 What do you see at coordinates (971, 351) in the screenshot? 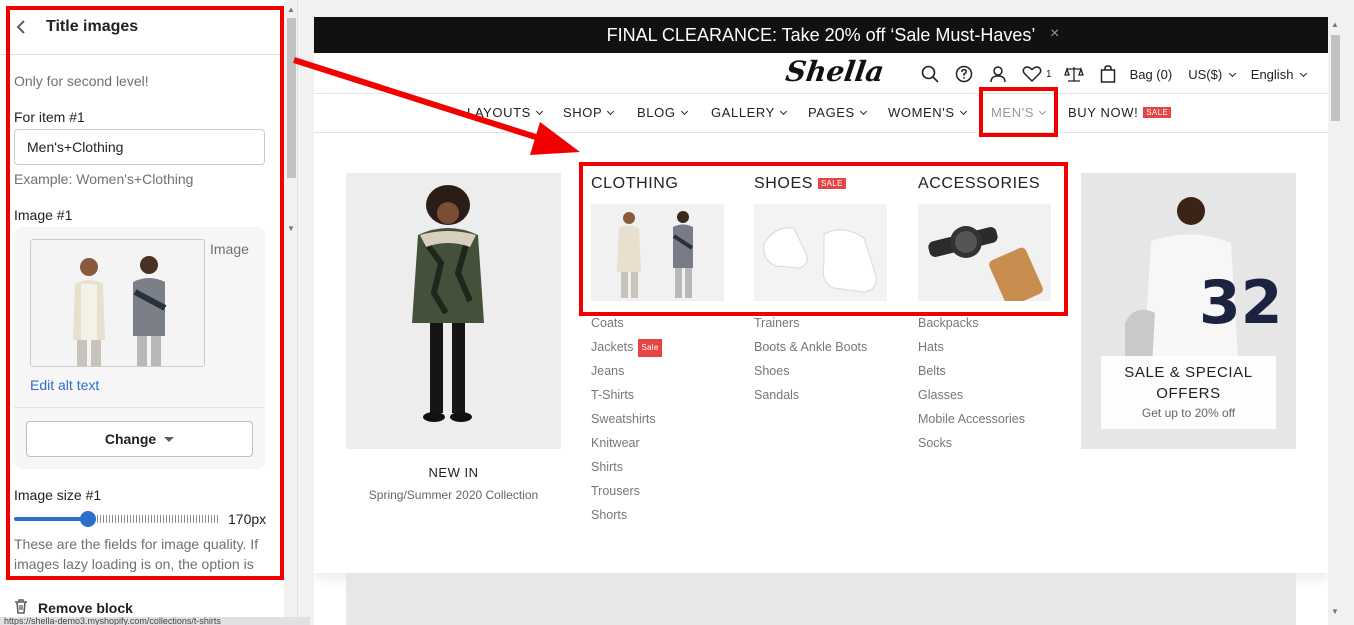
I see `menu-link-hats: Hats` at bounding box center [971, 351].